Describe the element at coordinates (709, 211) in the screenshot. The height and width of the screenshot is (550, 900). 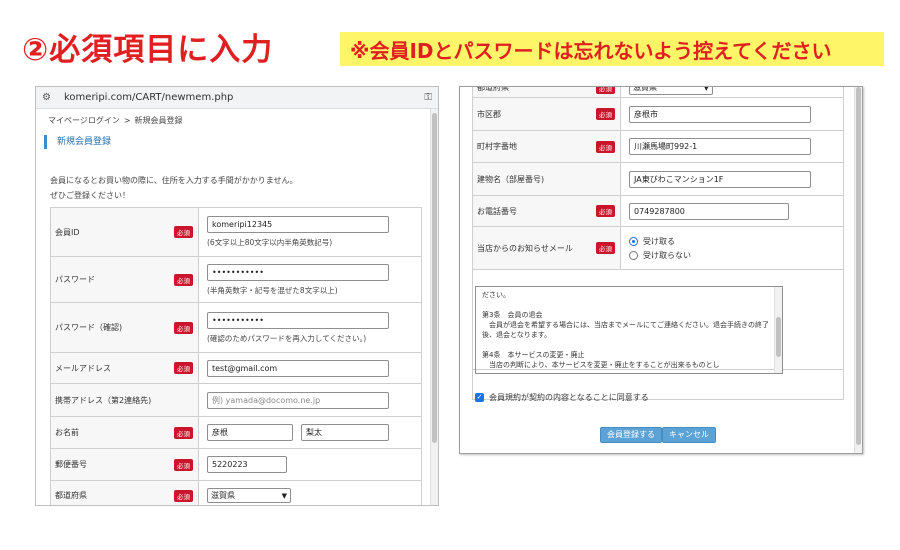
I see `phone-input: 0749287800` at that location.